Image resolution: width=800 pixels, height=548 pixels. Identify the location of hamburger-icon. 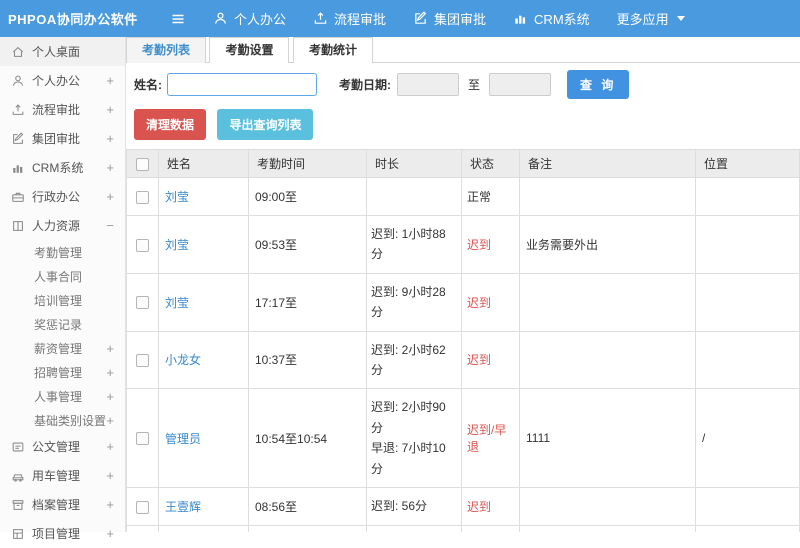
(178, 19).